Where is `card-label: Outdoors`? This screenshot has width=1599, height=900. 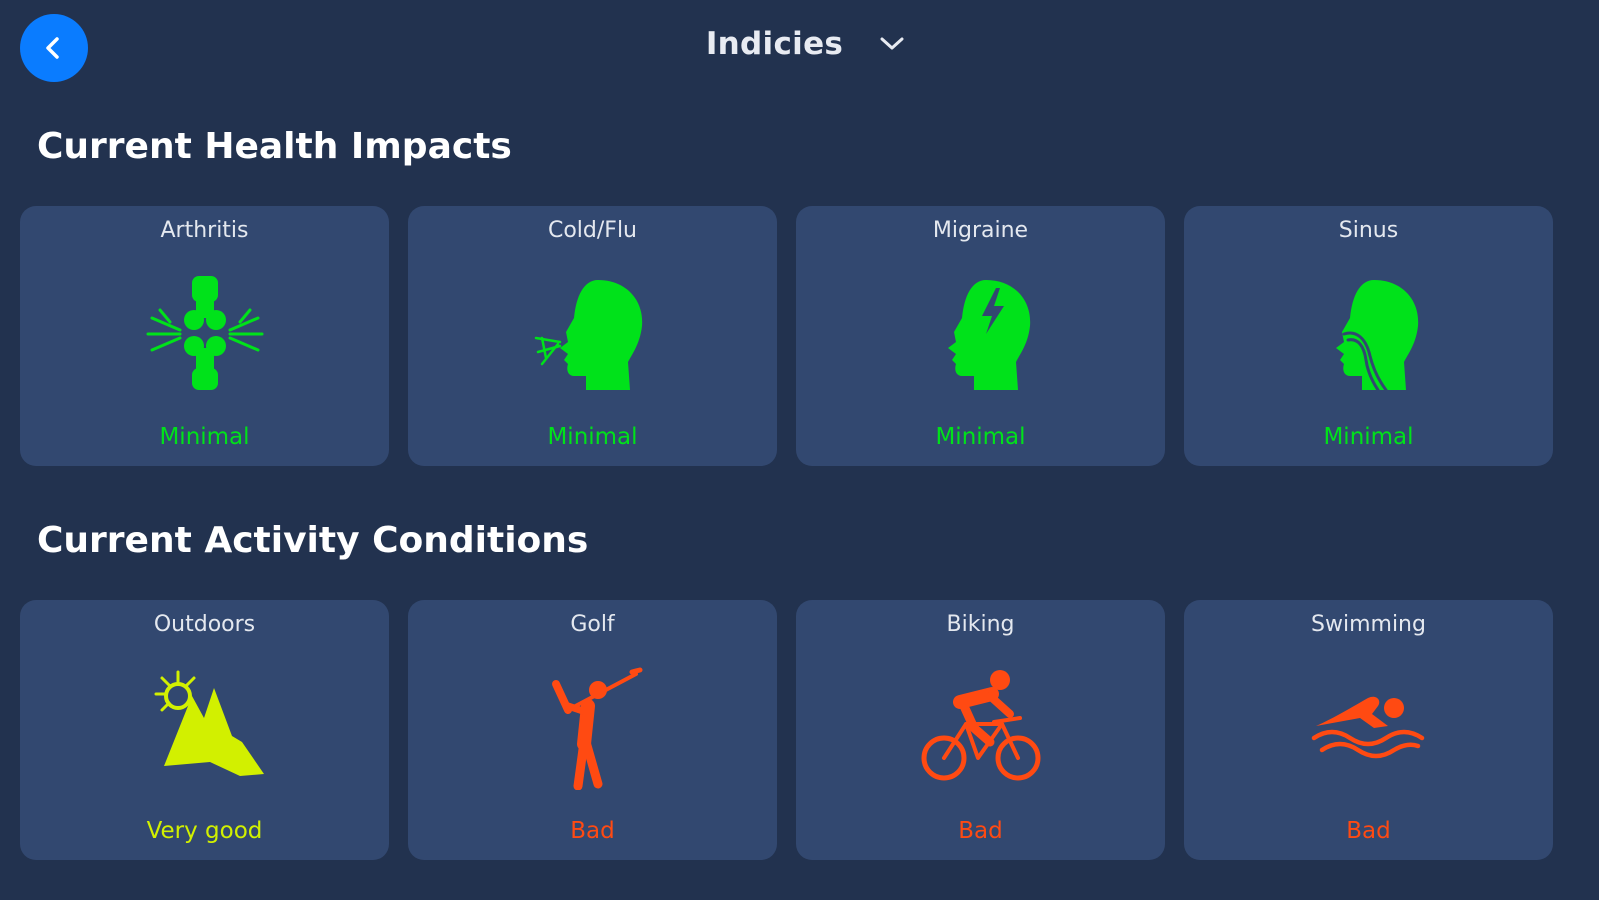
card-label: Outdoors is located at coordinates (204, 624).